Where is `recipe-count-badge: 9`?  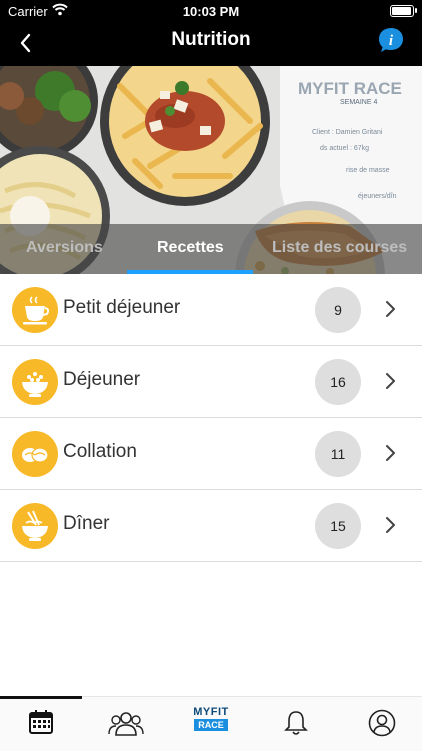 recipe-count-badge: 9 is located at coordinates (338, 310).